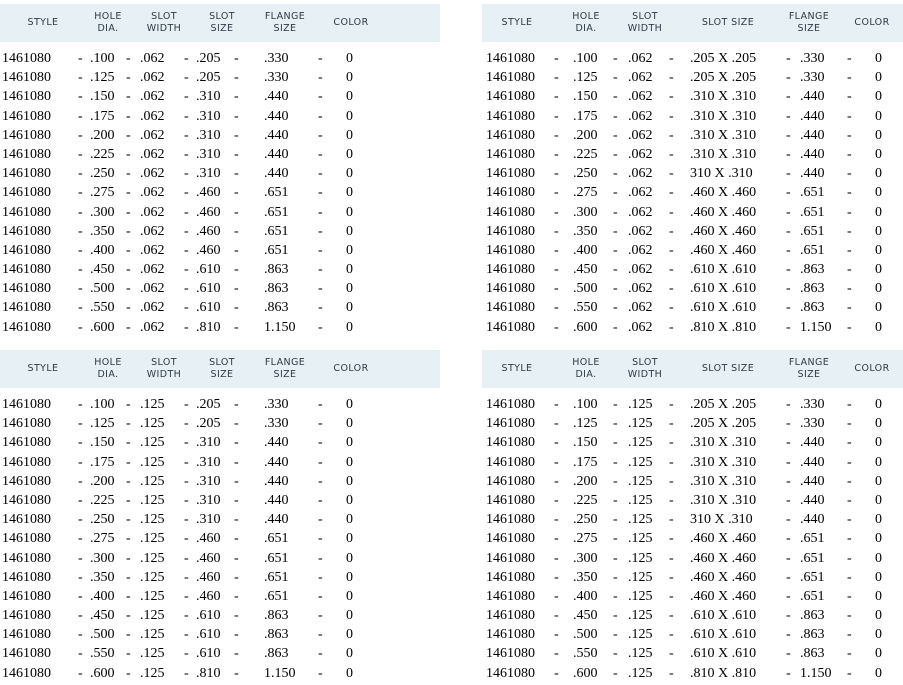 This screenshot has width=903, height=685. I want to click on cell-hole-dia: .100, so click(102, 404).